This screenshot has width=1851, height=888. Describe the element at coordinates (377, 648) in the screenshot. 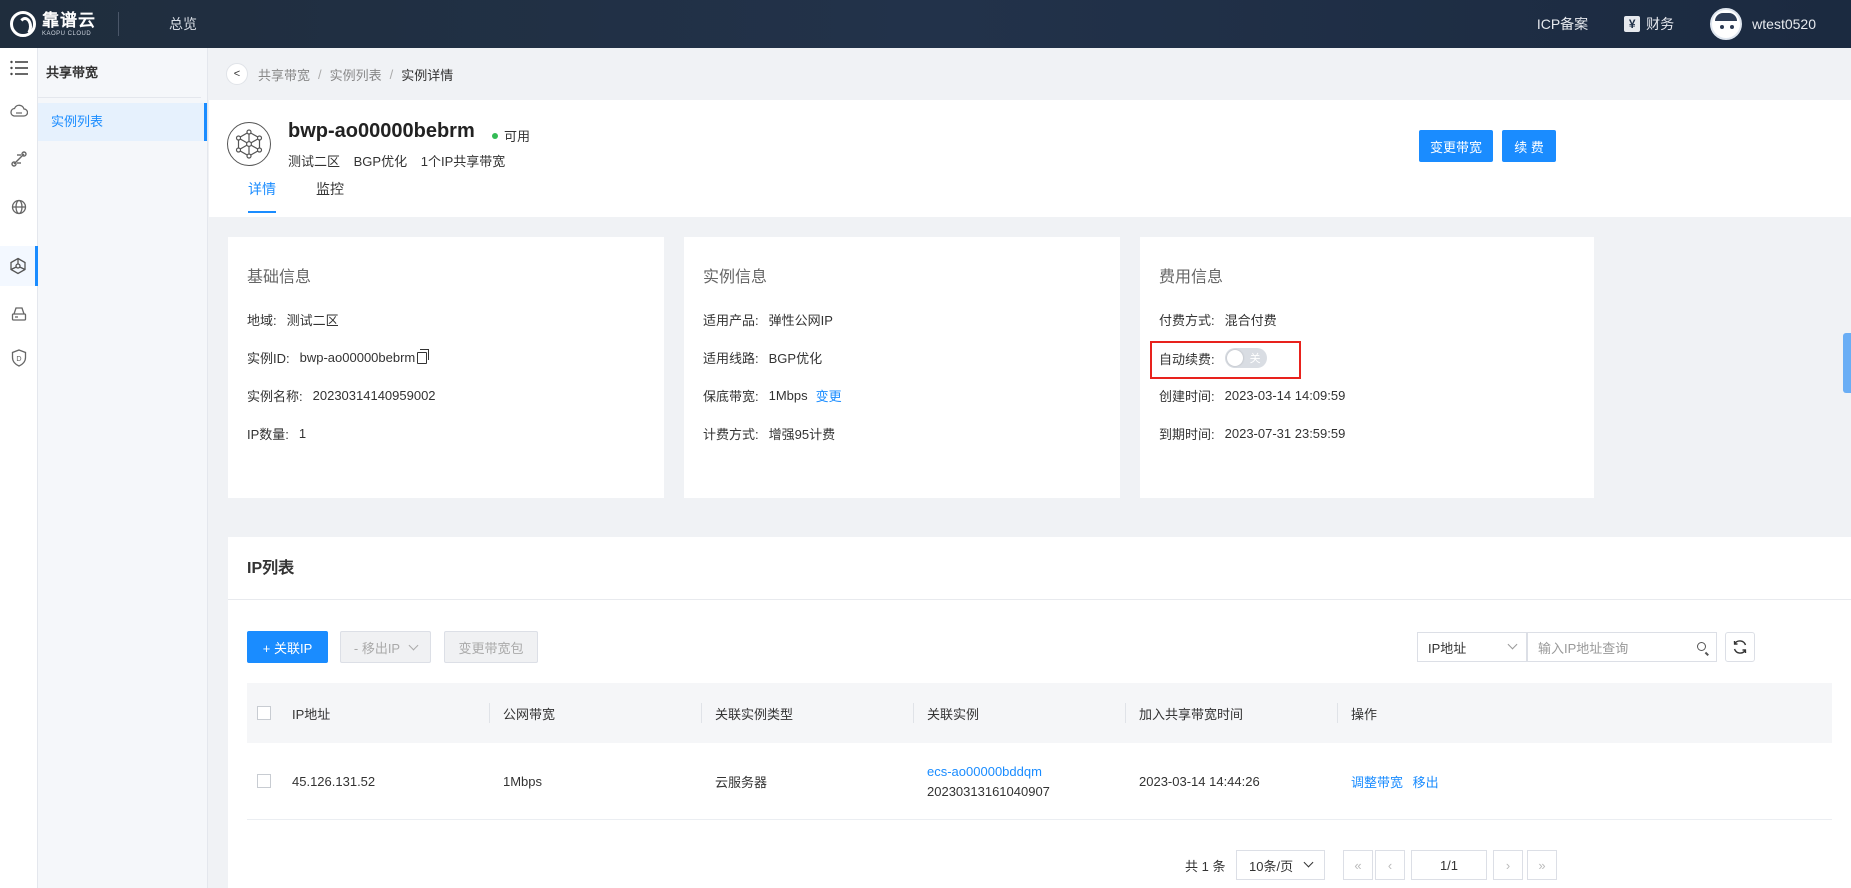

I see `remove-ip-label: - 移出IP` at that location.